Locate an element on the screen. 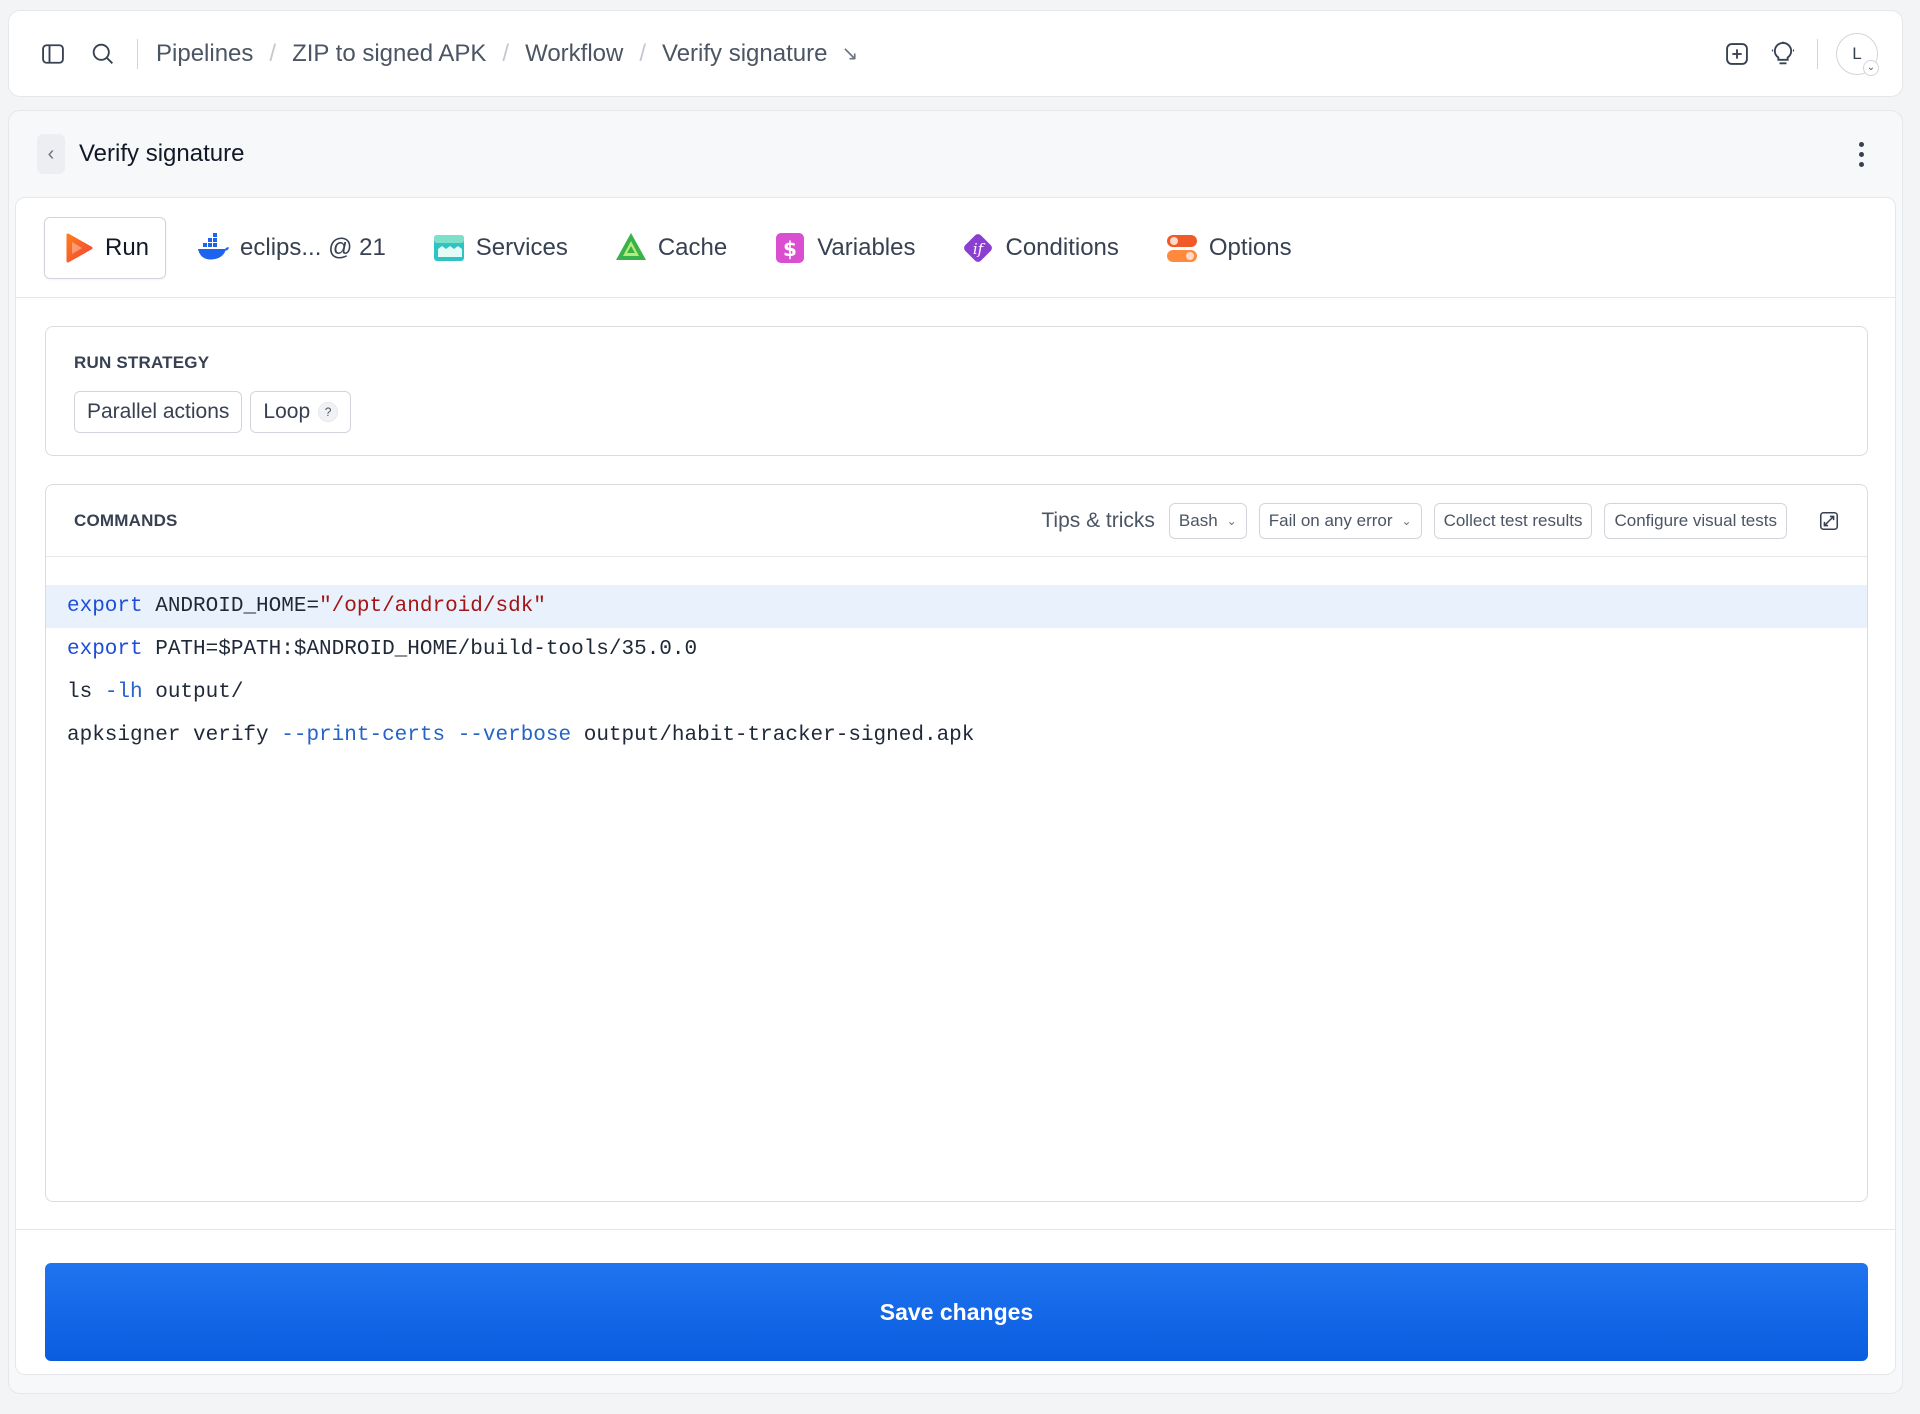  panel-header: ‹ Verify signature is located at coordinates (955, 154).